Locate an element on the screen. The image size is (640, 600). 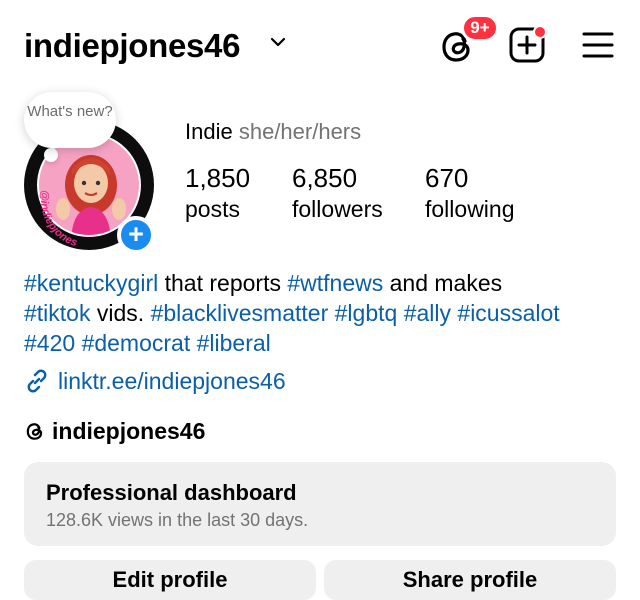
stat-posts: 1,850 posts is located at coordinates (217, 193).